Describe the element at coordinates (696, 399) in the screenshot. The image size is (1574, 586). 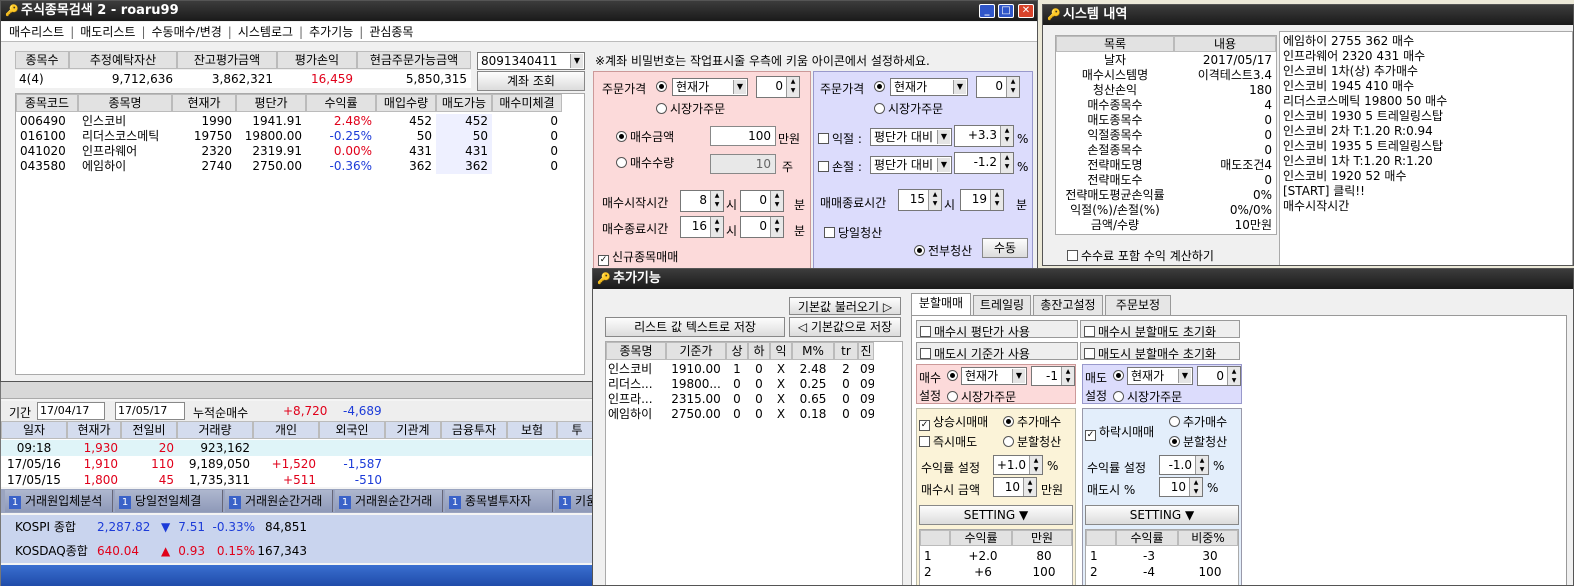
I see `extra-list-cell: 2315.00` at that location.